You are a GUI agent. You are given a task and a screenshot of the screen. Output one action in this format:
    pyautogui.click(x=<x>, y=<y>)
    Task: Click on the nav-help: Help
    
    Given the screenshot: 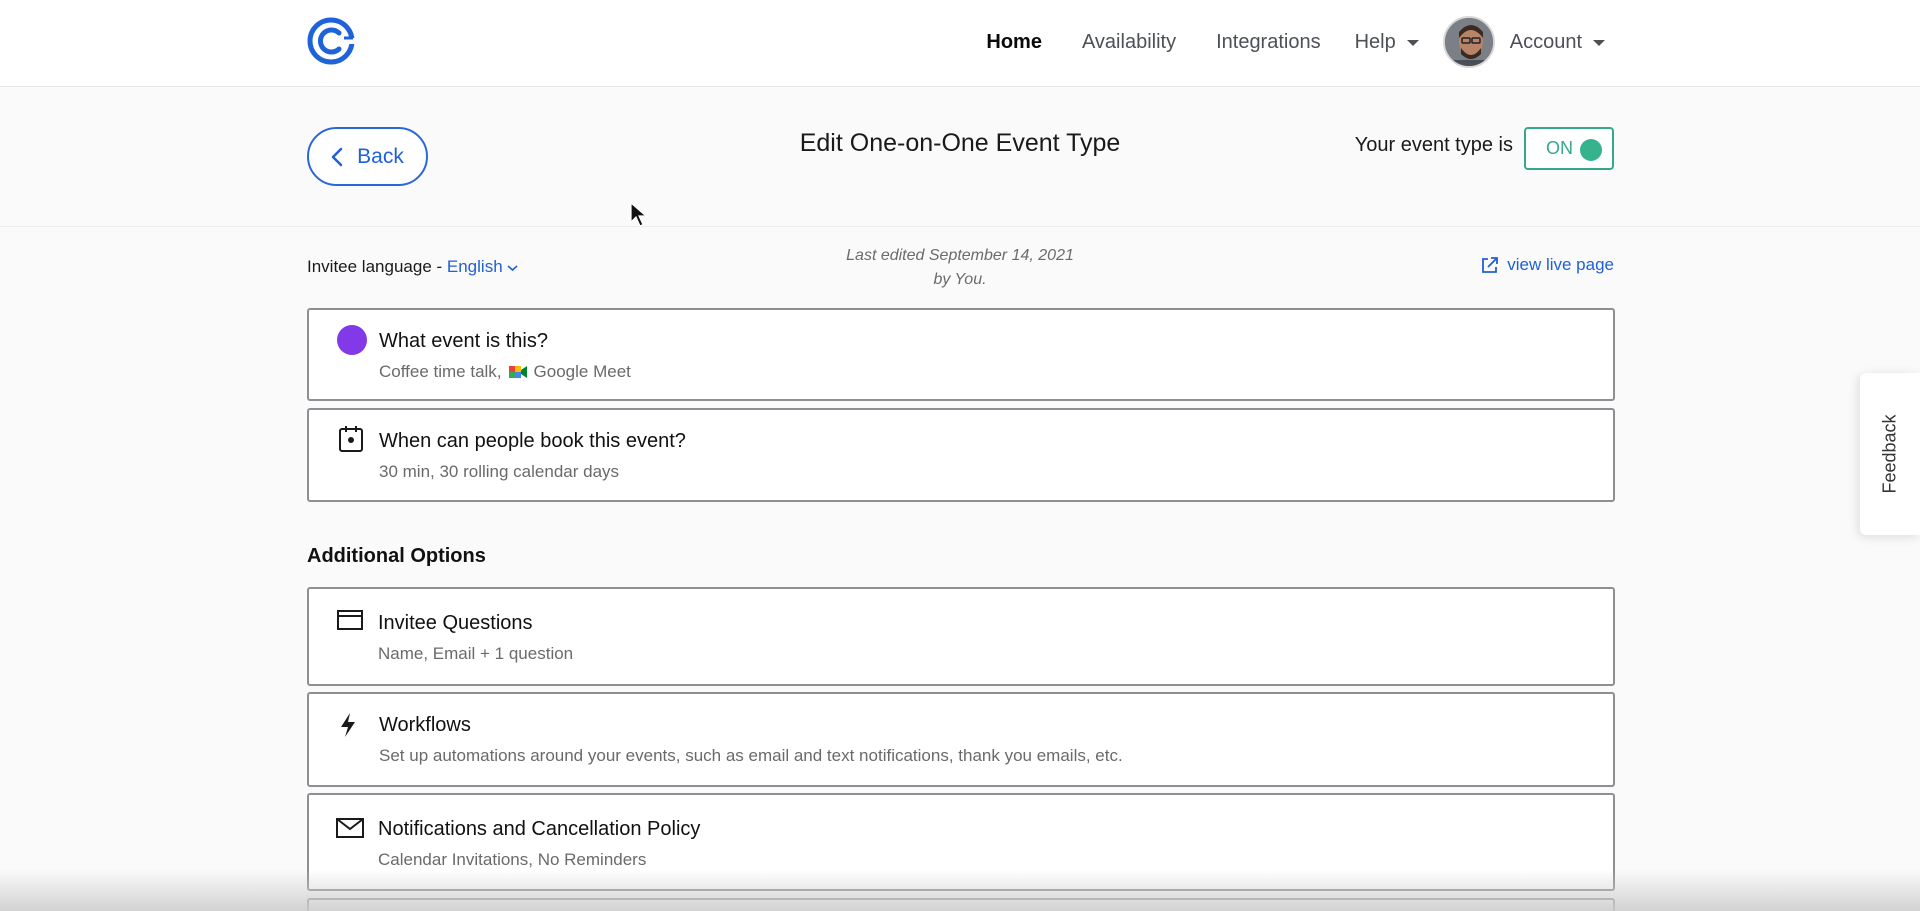 What is the action you would take?
    pyautogui.click(x=1387, y=42)
    